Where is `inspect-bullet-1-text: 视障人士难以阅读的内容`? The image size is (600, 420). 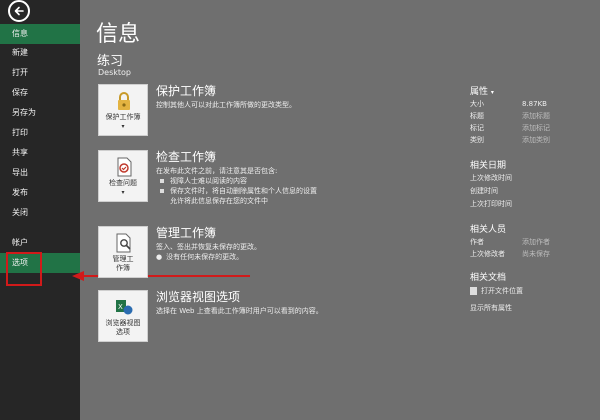
inspect-bullet-1-text: 视障人士难以阅读的内容 is located at coordinates (208, 181).